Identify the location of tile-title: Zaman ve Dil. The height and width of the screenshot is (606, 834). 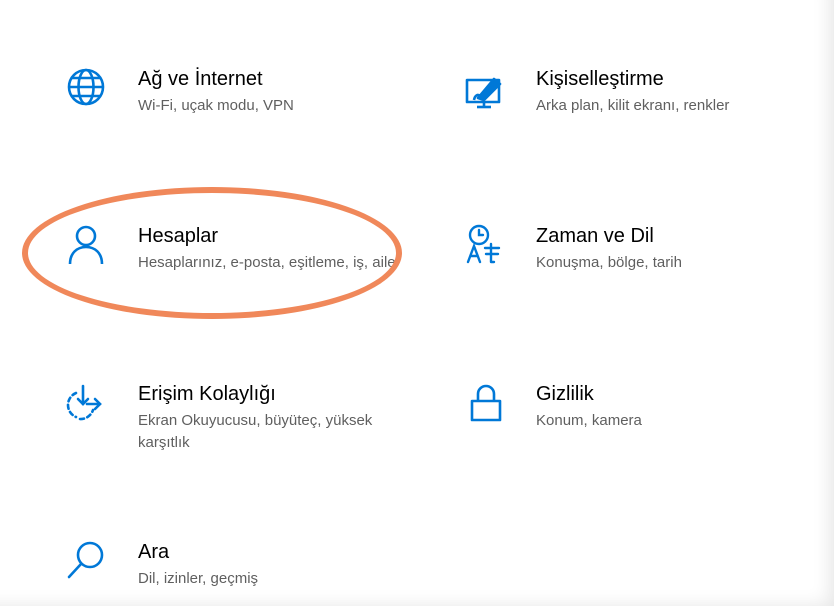
(595, 236).